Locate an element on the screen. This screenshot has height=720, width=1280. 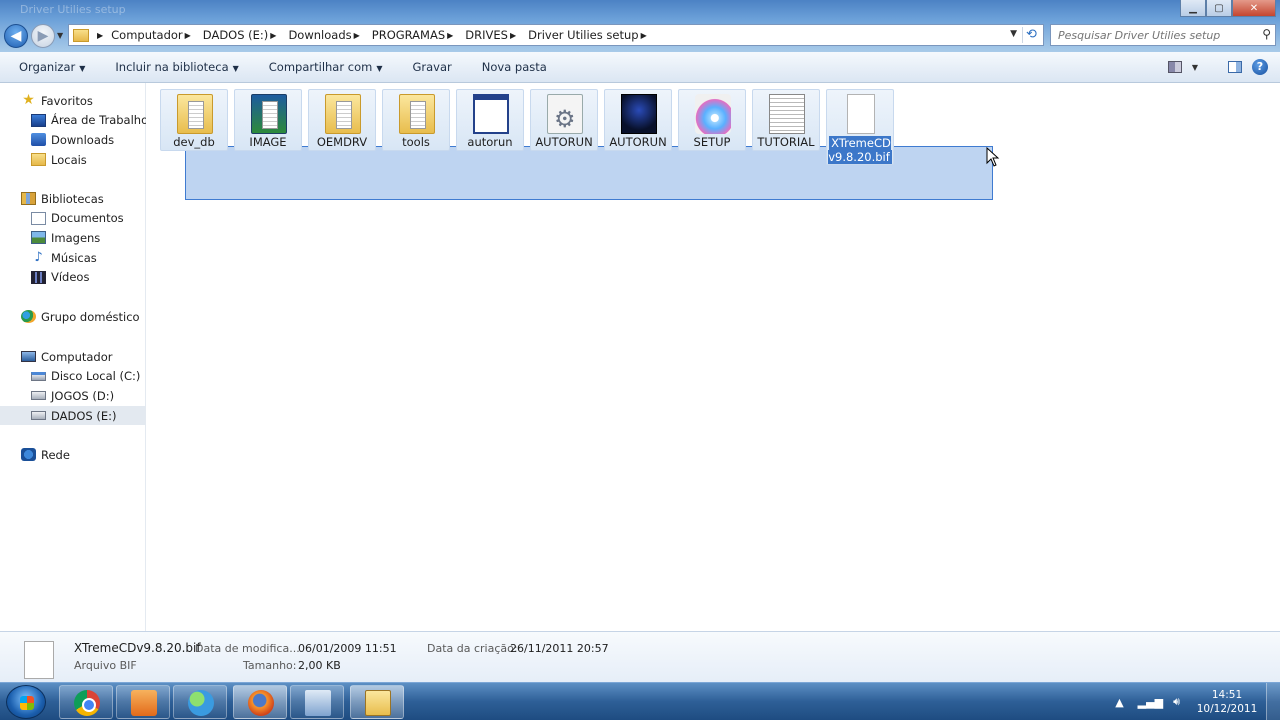
show-hidden-icons-icon: ▲ is located at coordinates (1119, 702).